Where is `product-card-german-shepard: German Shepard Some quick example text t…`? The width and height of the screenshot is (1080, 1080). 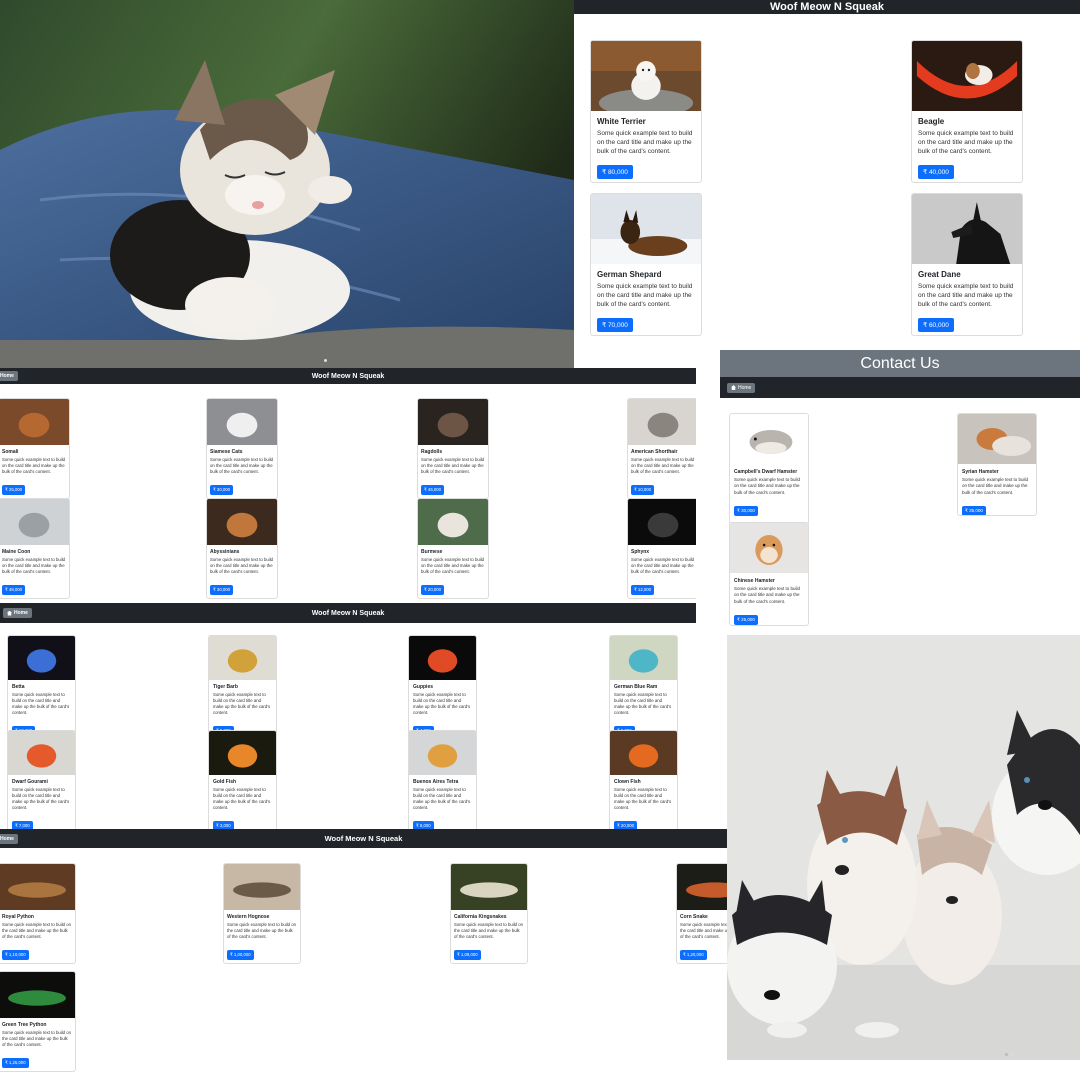
product-card-german-shepard: German Shepard Some quick example text t… is located at coordinates (646, 264).